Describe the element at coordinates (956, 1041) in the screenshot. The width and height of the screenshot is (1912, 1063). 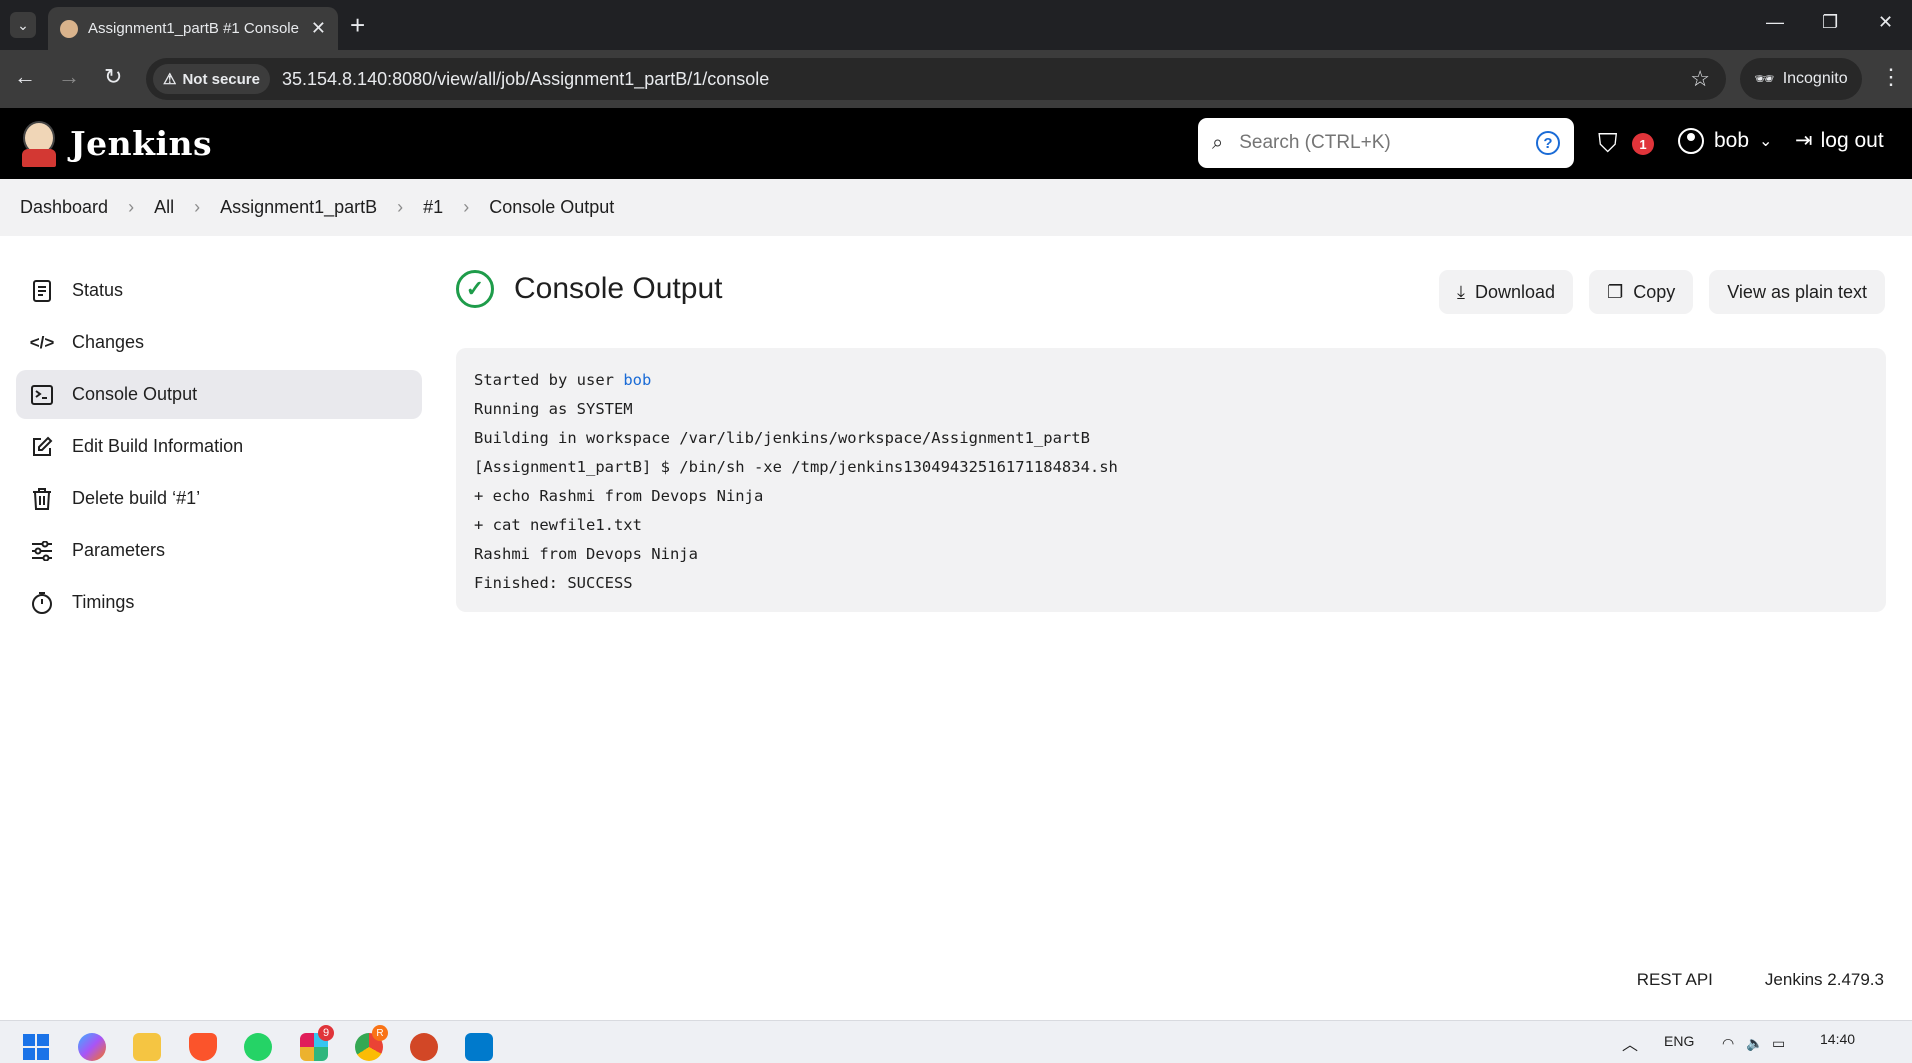
I see `windows-taskbar: 9 R ︿ ENG ◠ 🔈 ▭ 14:40` at that location.